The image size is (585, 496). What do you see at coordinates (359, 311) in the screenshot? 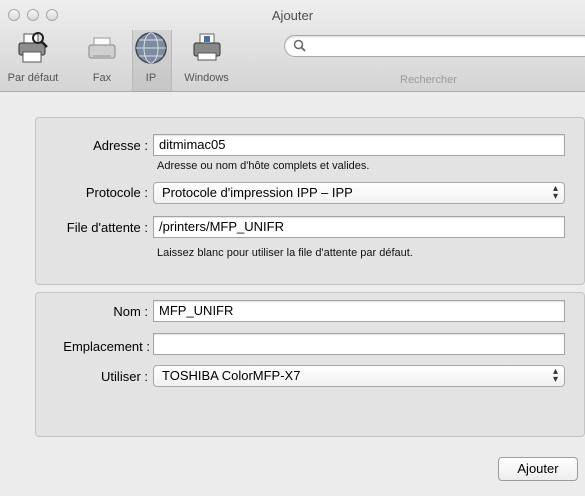
I see `name-input: MFP_UNIFR` at bounding box center [359, 311].